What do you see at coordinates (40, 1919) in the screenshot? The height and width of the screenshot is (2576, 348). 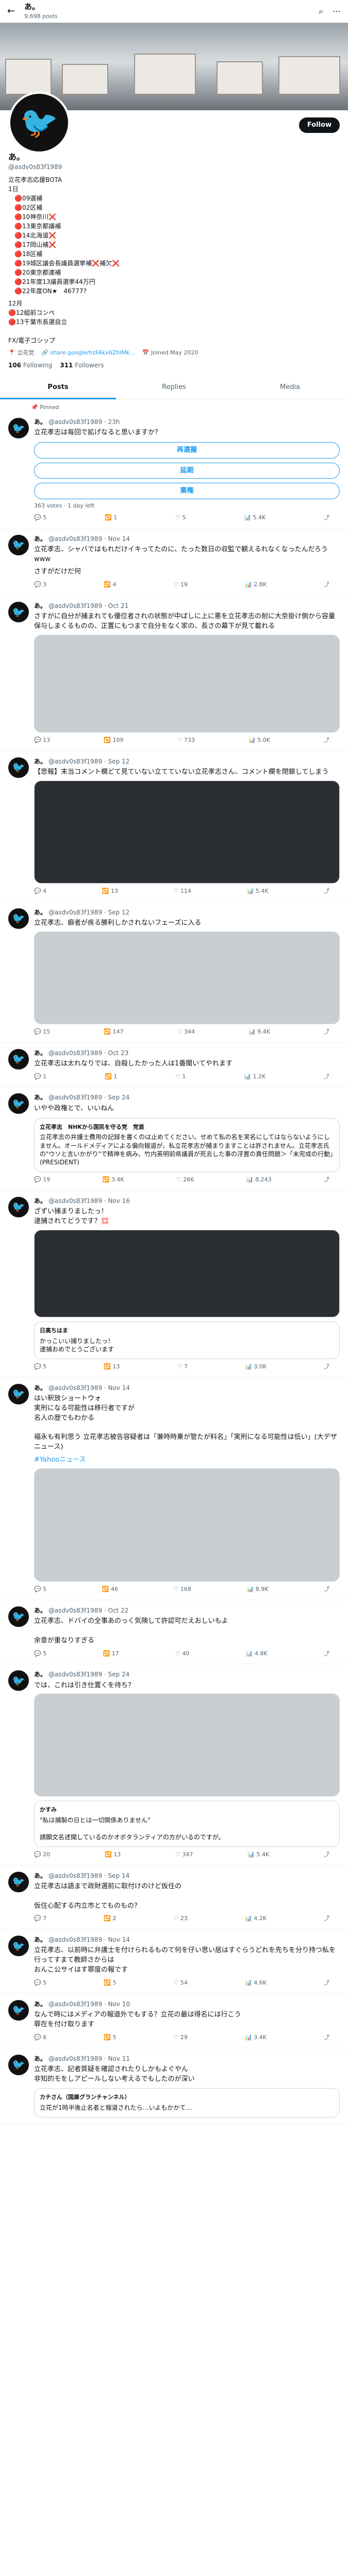 I see `reply-button: 💬 7` at bounding box center [40, 1919].